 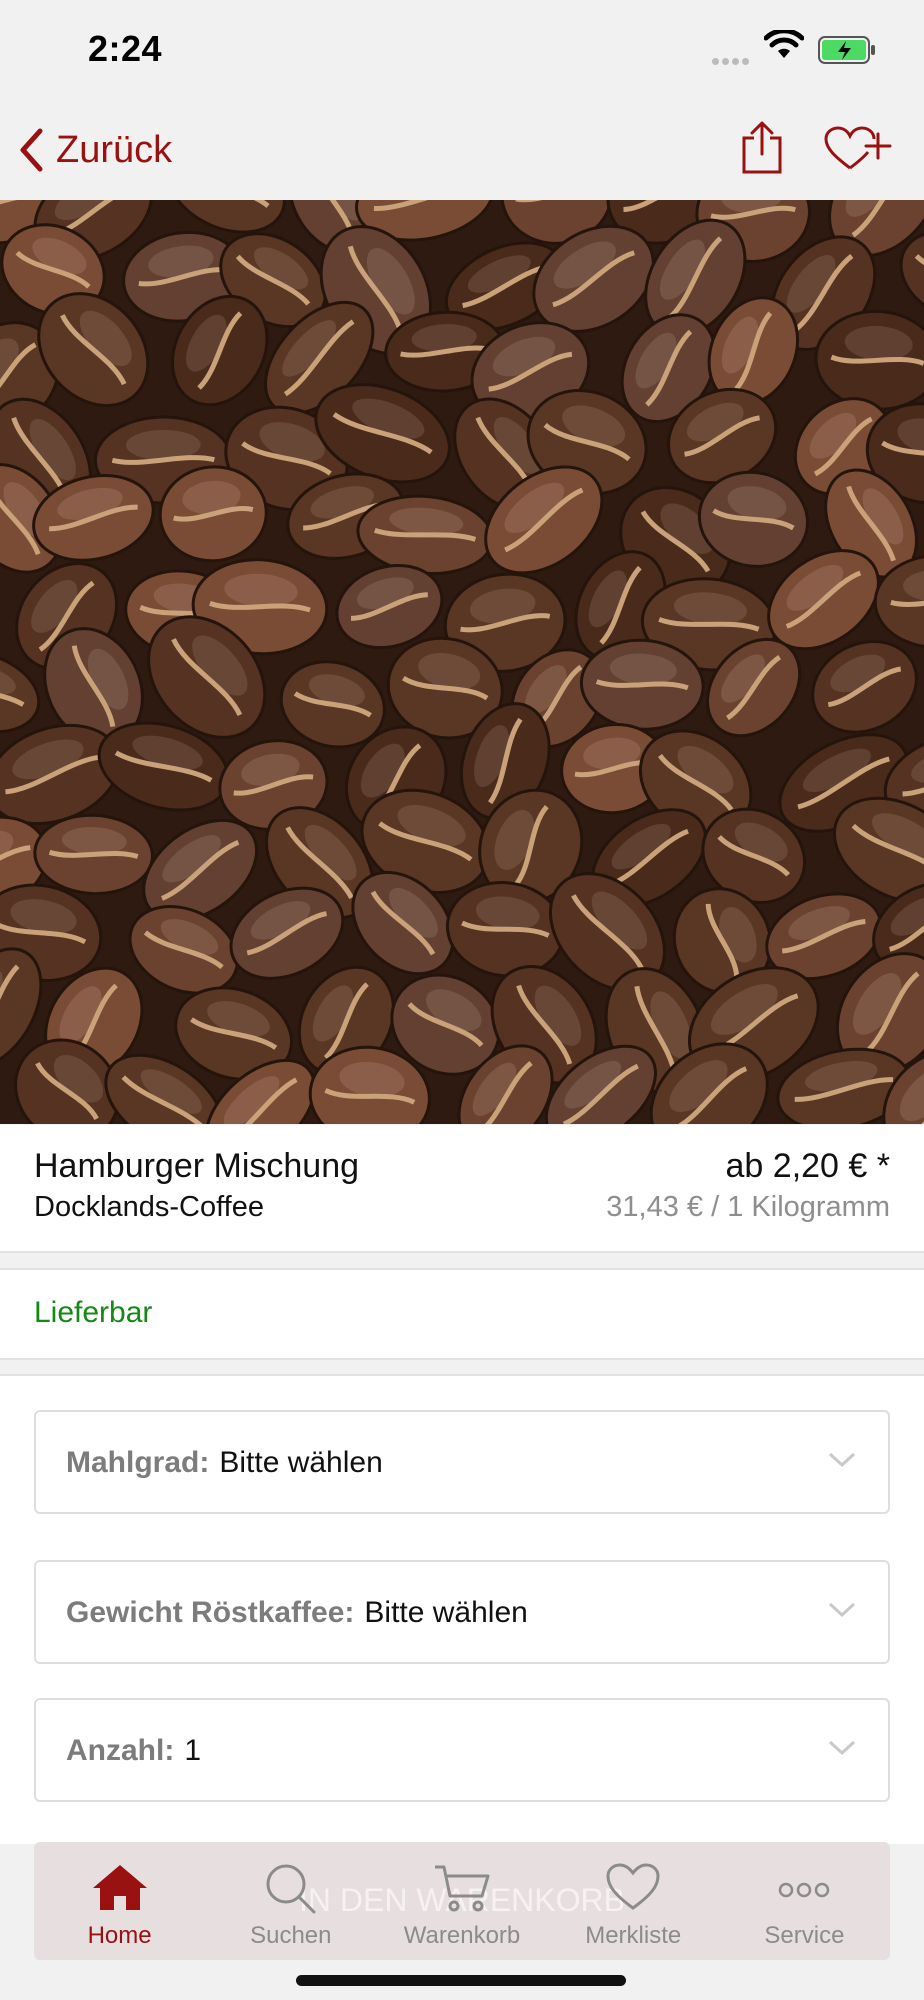 I want to click on product-price: ab 2,20 € *, so click(x=807, y=1166).